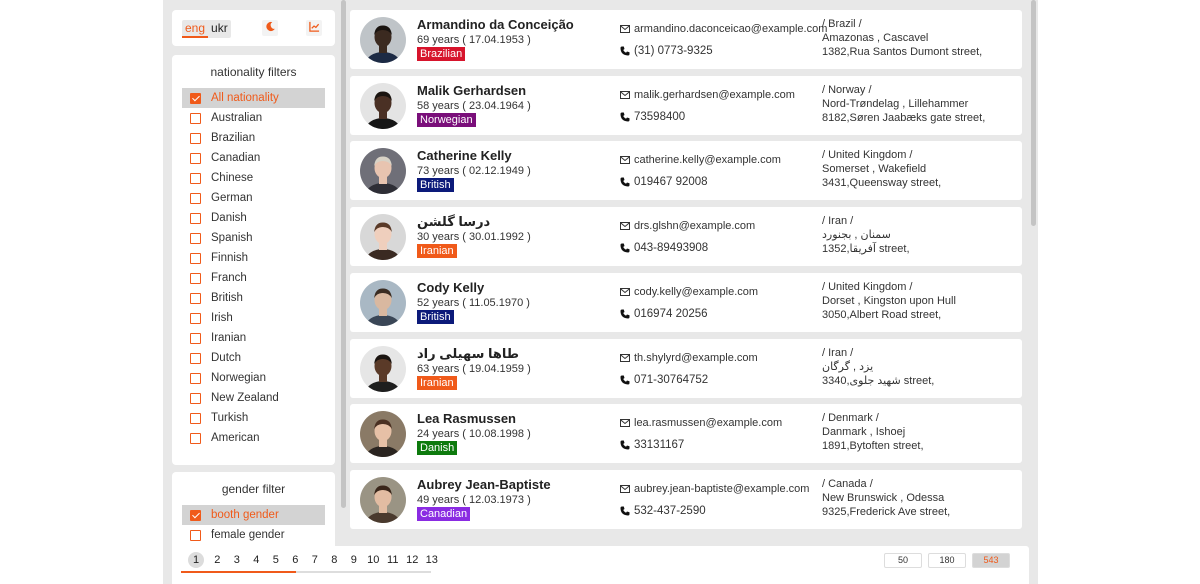  I want to click on email-text: malik.gerhardsen@example.com, so click(714, 95).